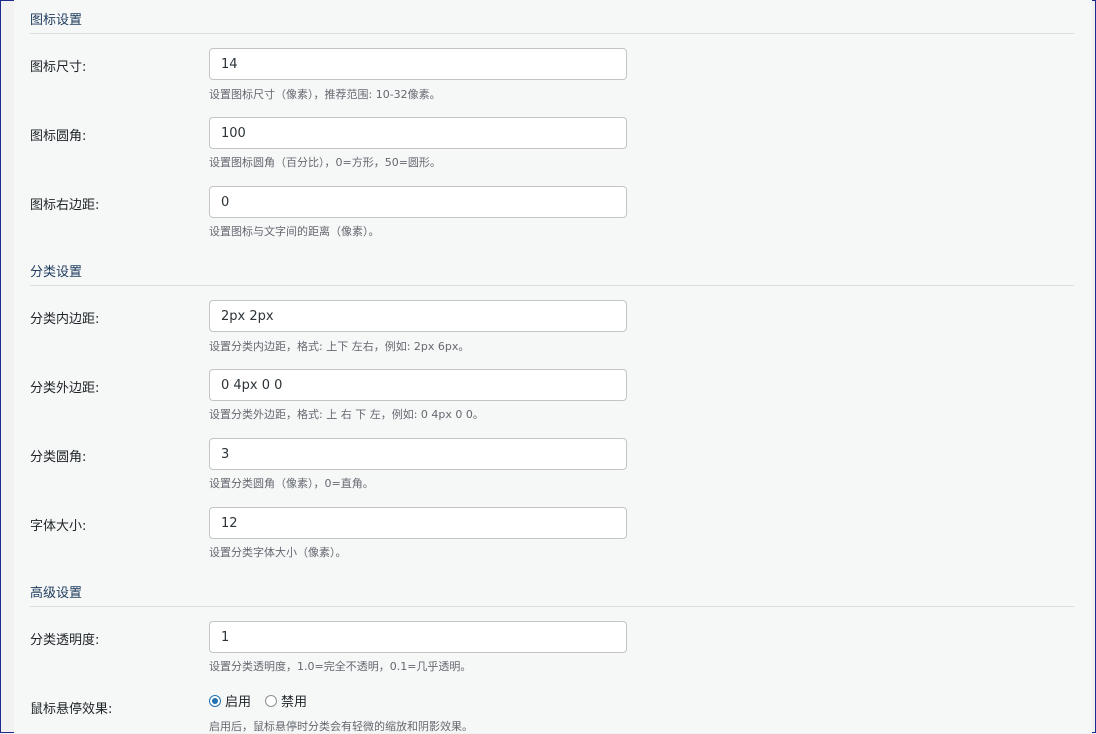 The width and height of the screenshot is (1096, 734). What do you see at coordinates (418, 454) in the screenshot?
I see `category-radius-input` at bounding box center [418, 454].